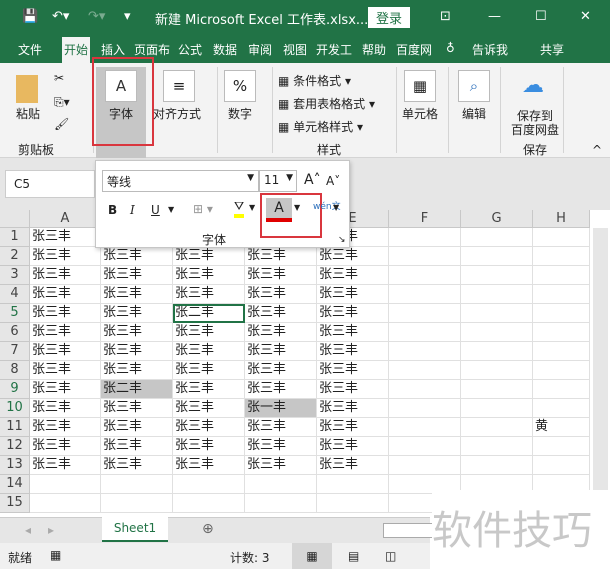  What do you see at coordinates (96, 16) in the screenshot?
I see `redo-icon: ↷▾` at bounding box center [96, 16].